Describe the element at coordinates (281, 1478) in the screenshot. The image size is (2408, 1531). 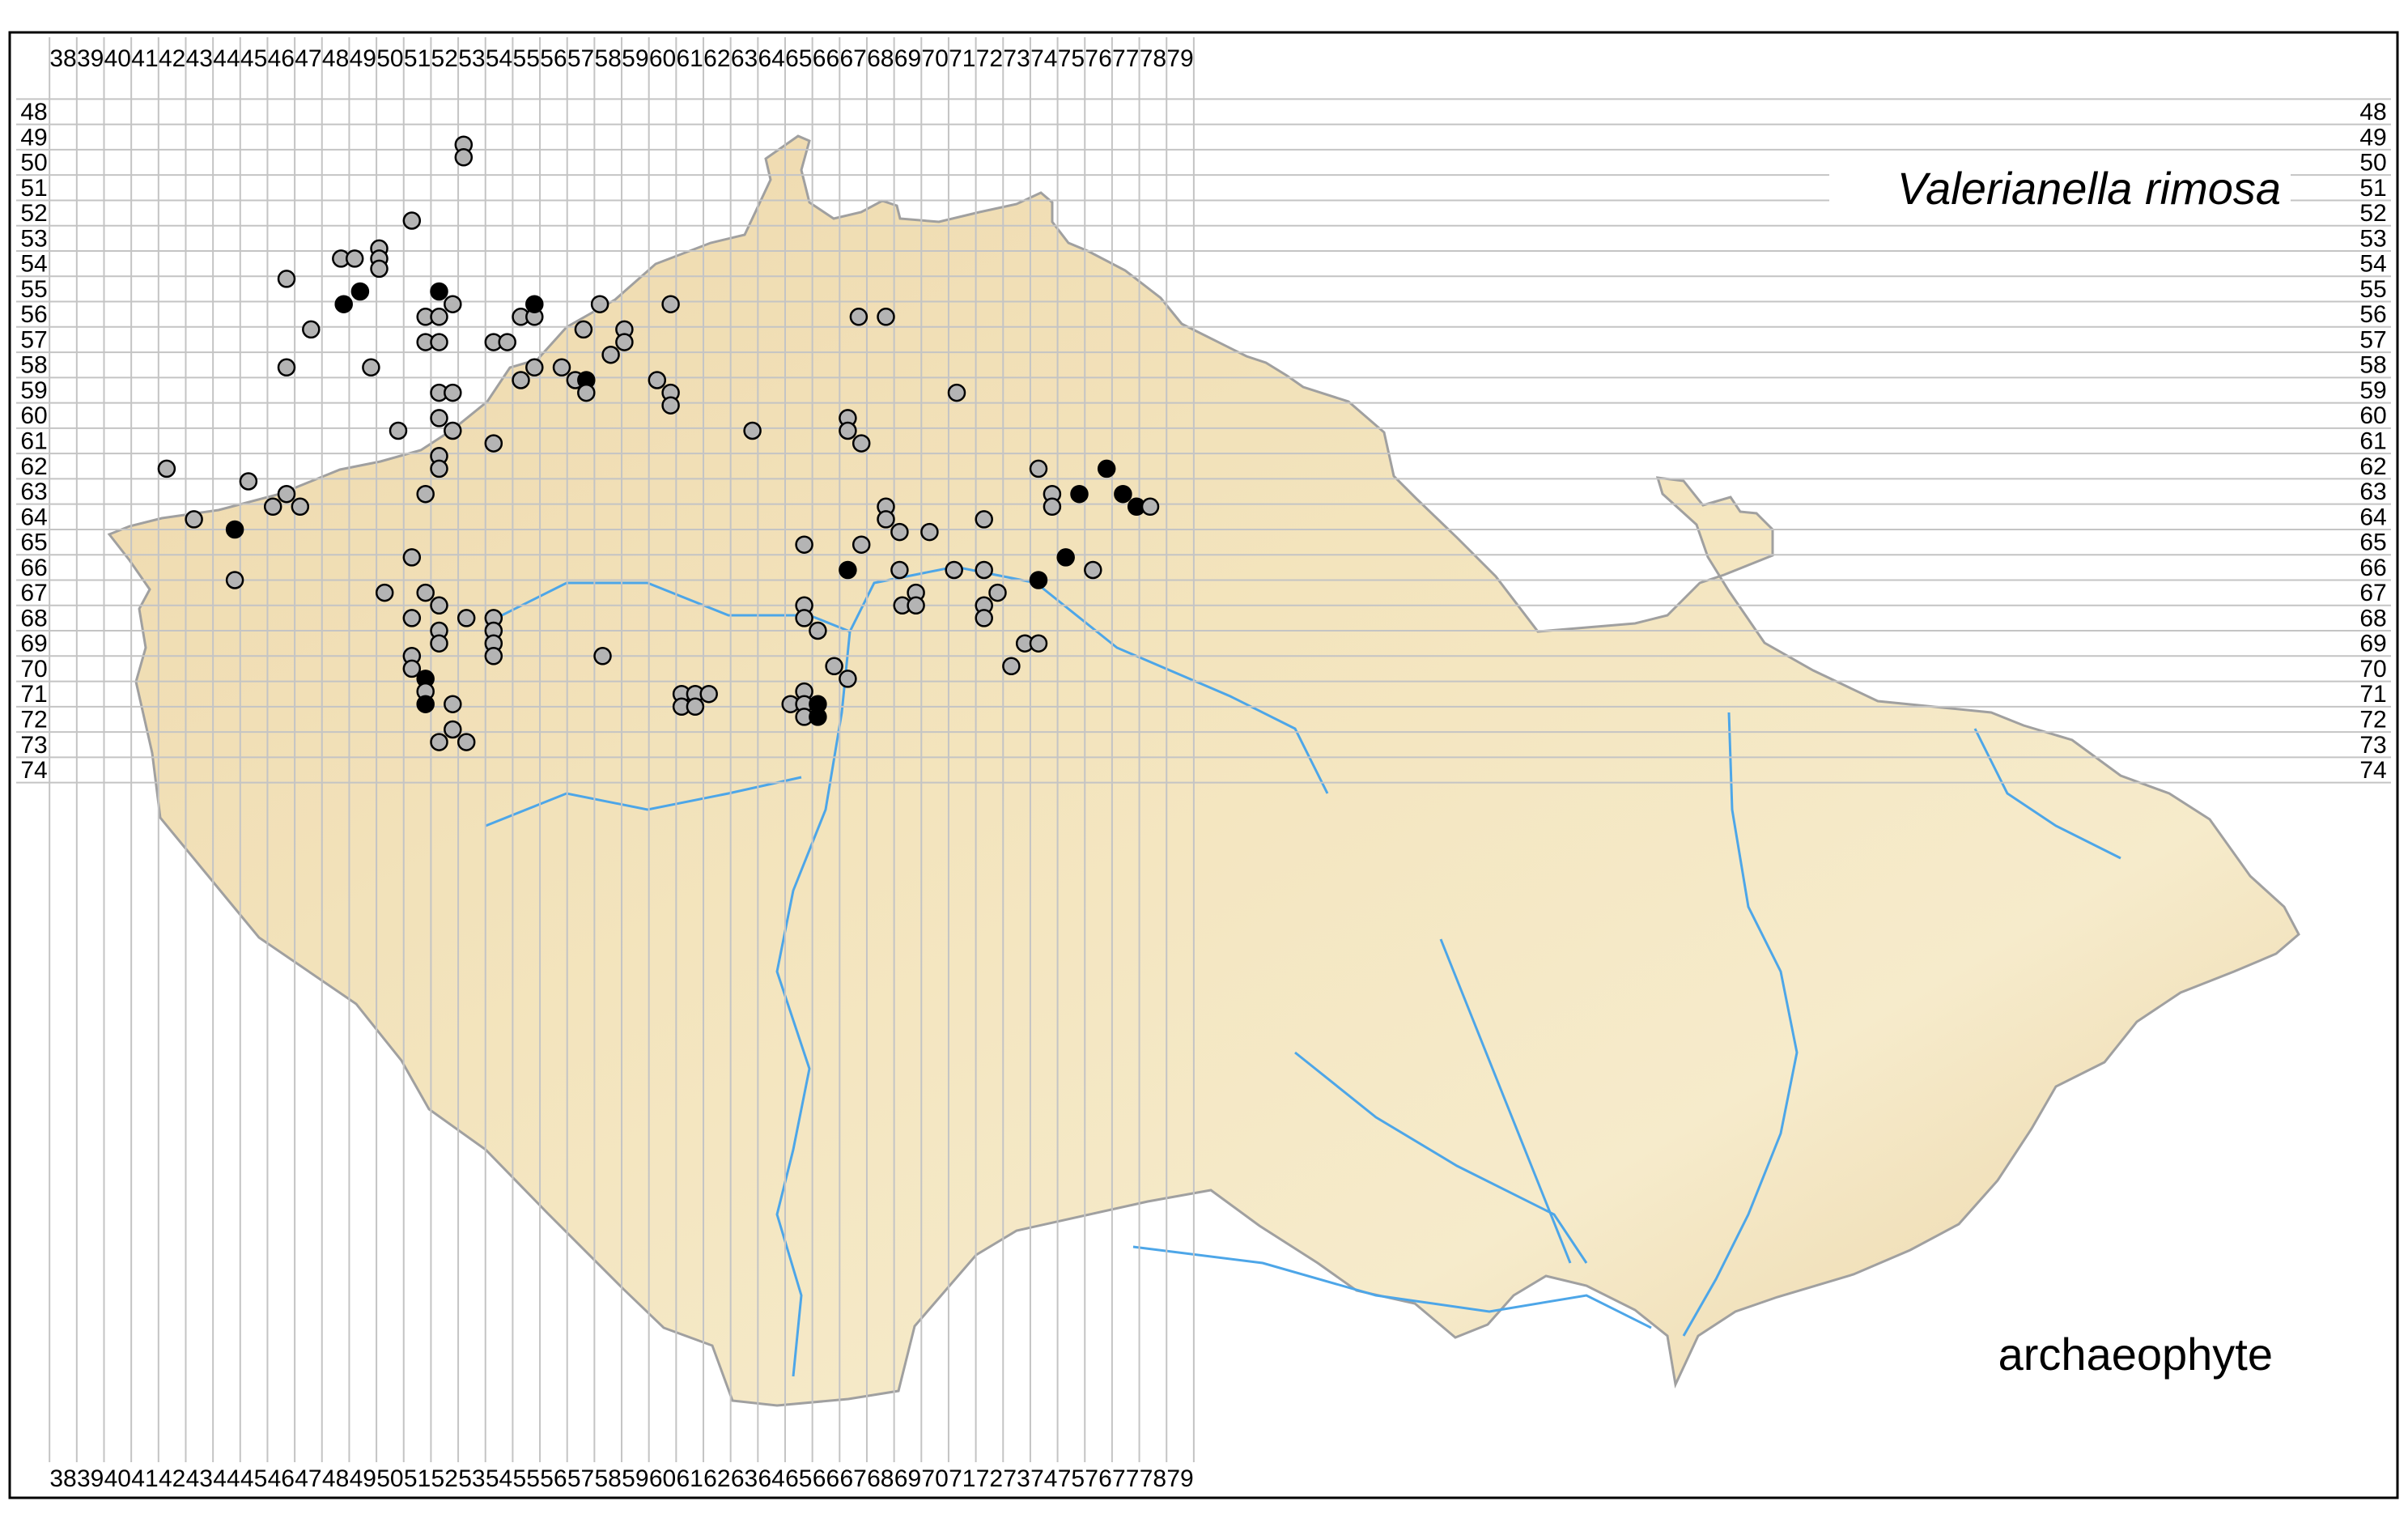
I see `column-label: 46` at that location.